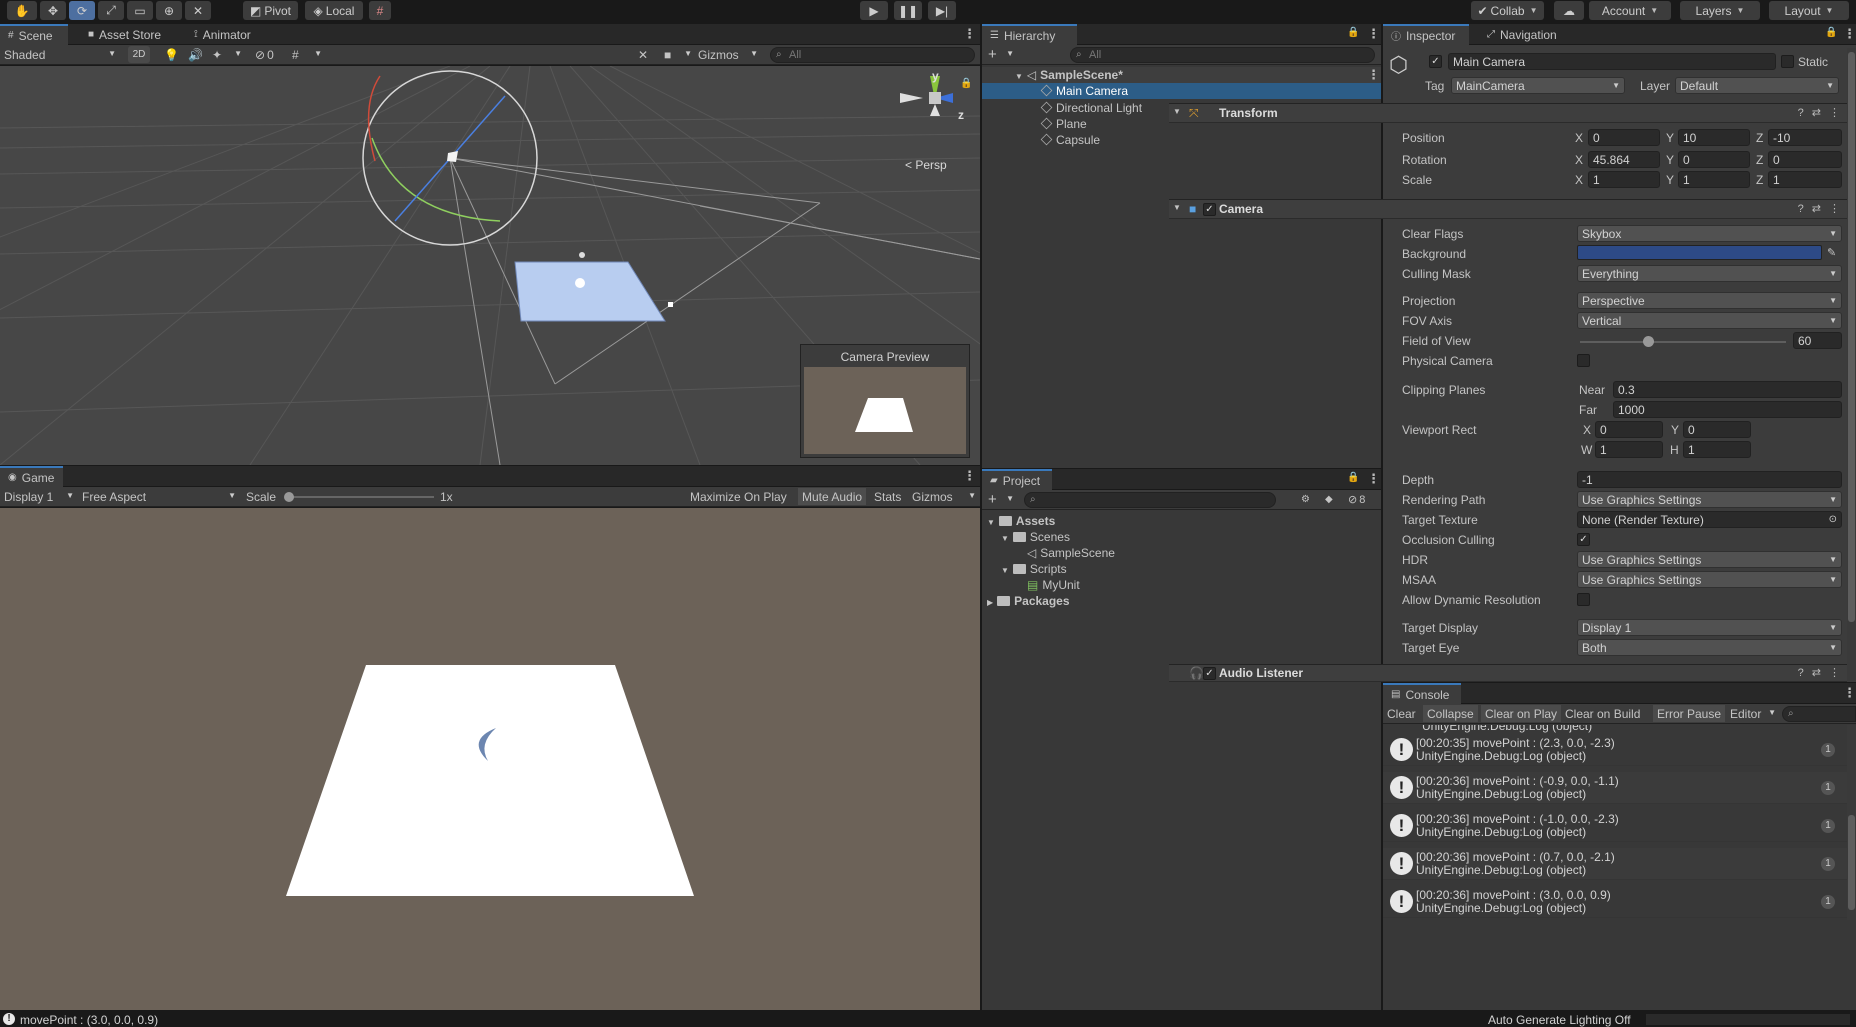  What do you see at coordinates (1373, 478) in the screenshot?
I see `project-menu-icon: ⋮` at bounding box center [1373, 478].